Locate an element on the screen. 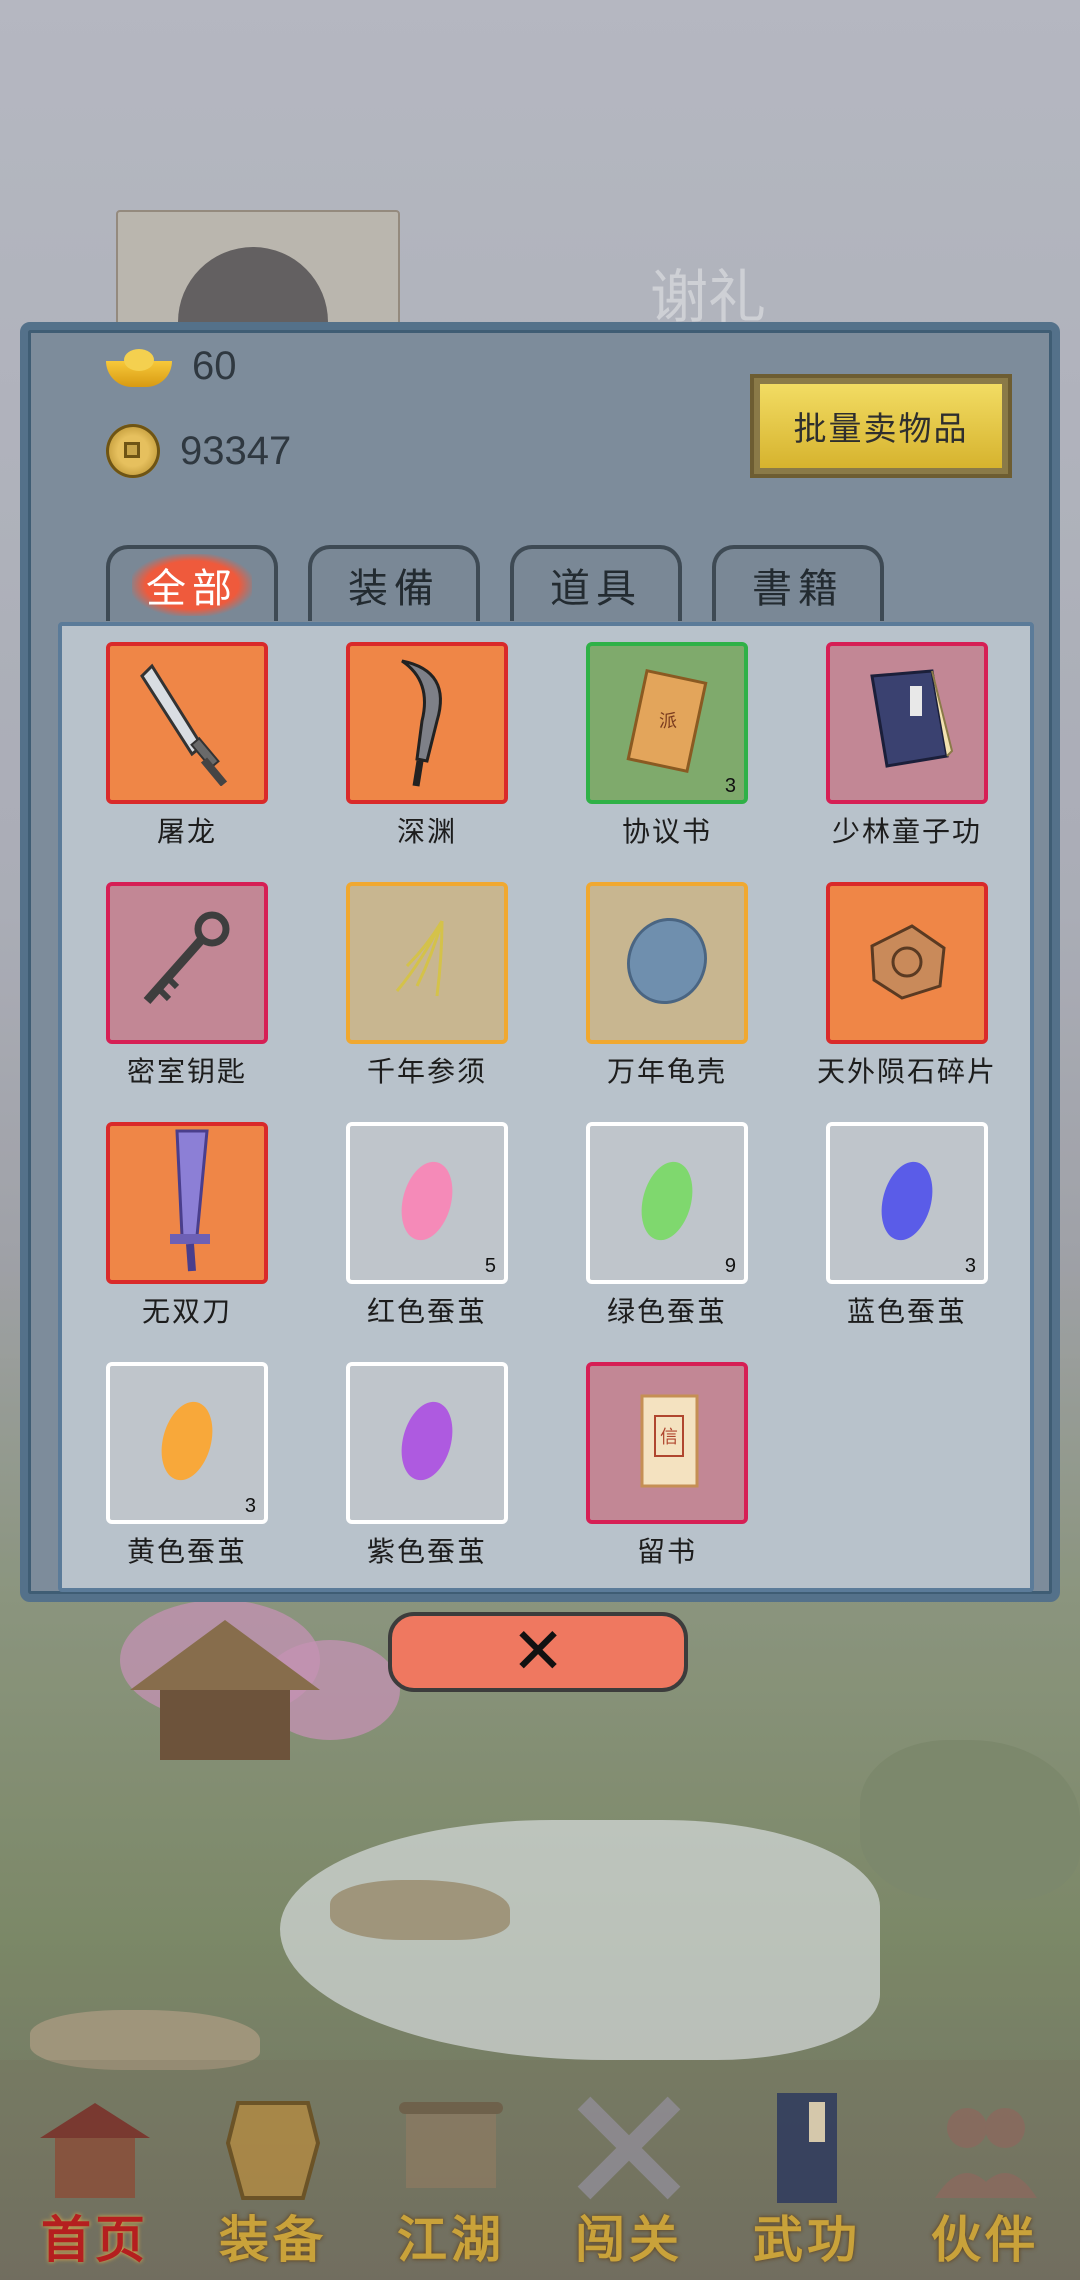 The height and width of the screenshot is (2280, 1080). nav-label: 首页 is located at coordinates (95, 2239).